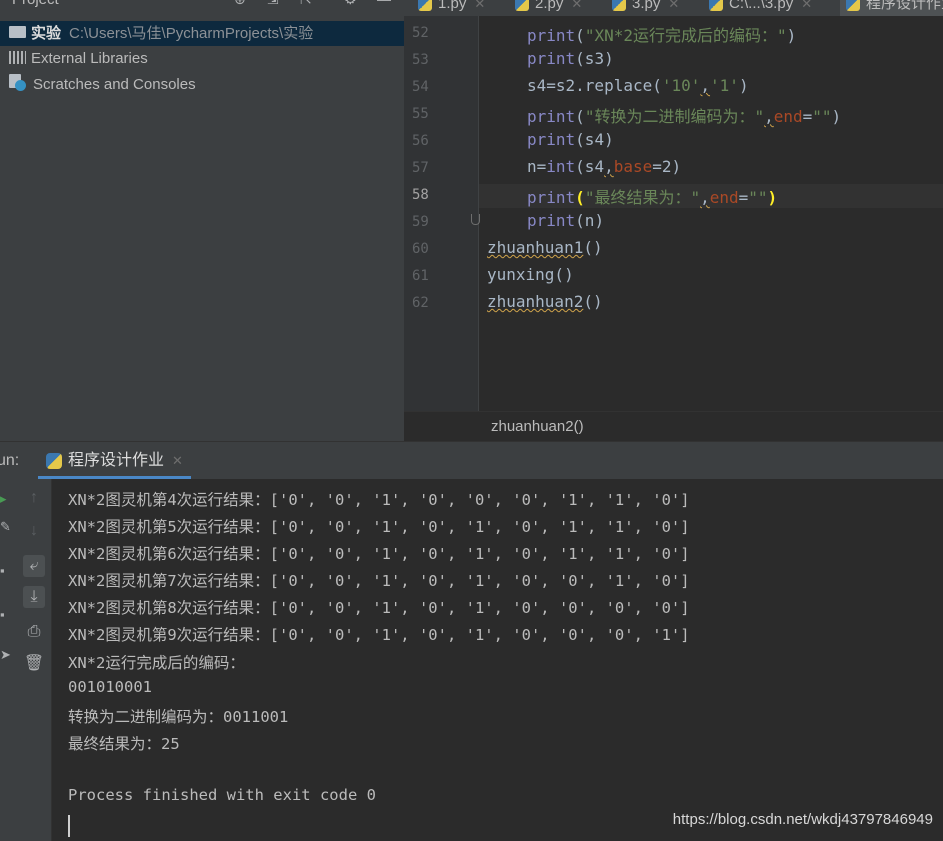 The width and height of the screenshot is (943, 841). What do you see at coordinates (202, 84) in the screenshot?
I see `tree-item-scratches: Scratches and Consoles` at bounding box center [202, 84].